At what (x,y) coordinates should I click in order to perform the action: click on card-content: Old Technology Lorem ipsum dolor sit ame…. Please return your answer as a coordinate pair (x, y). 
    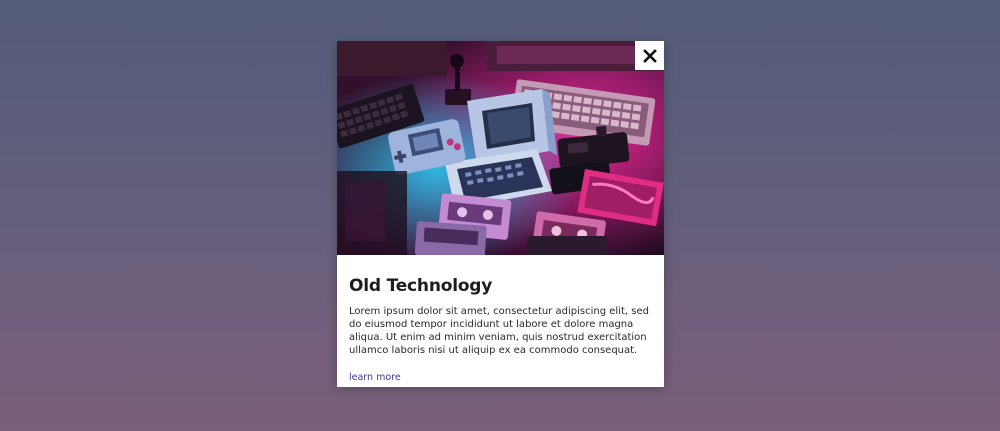
    Looking at the image, I should click on (500, 329).